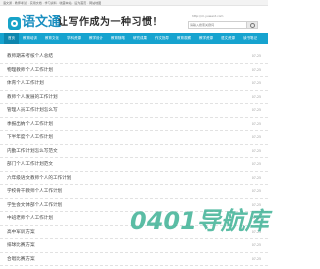 The image size is (320, 269). Describe the element at coordinates (34, 205) in the screenshot. I see `list-item-title: 学生会文体部个人工作计划` at that location.